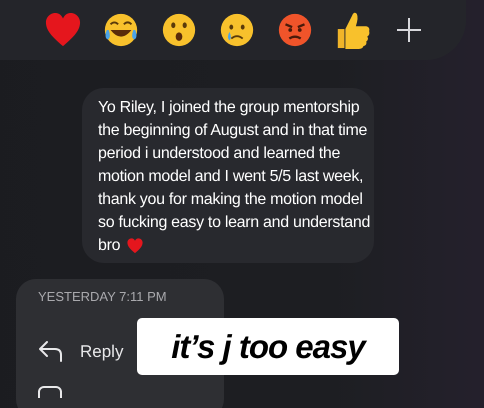 Image resolution: width=484 pixels, height=408 pixels. I want to click on timestamp: YESTERDAY 7:11 PM, so click(103, 297).